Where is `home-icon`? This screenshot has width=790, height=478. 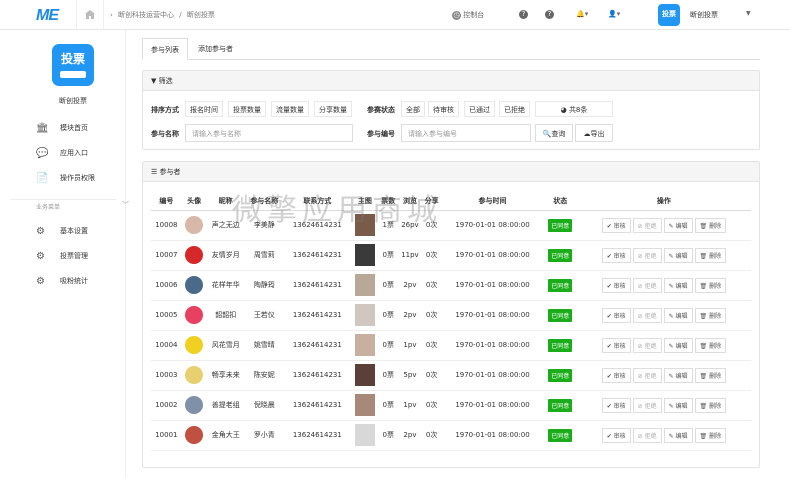
home-icon is located at coordinates (90, 14).